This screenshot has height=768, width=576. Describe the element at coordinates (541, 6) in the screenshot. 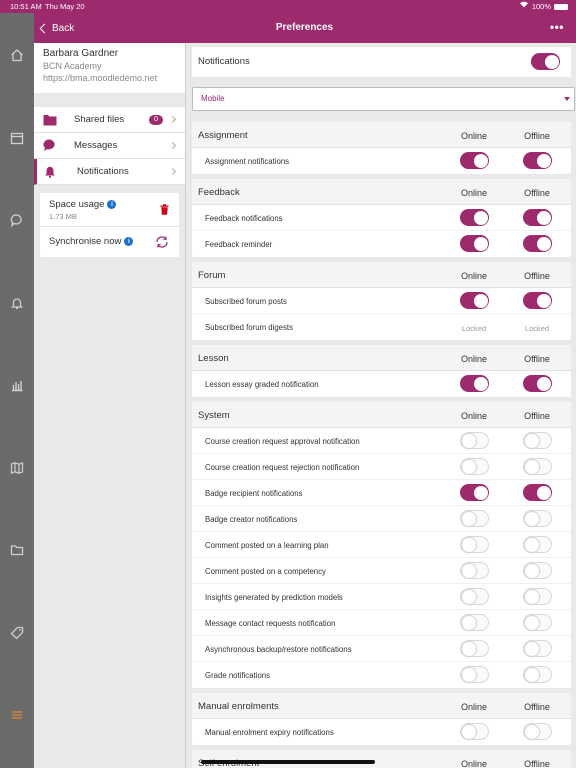

I see `battery-percent: 100%` at that location.